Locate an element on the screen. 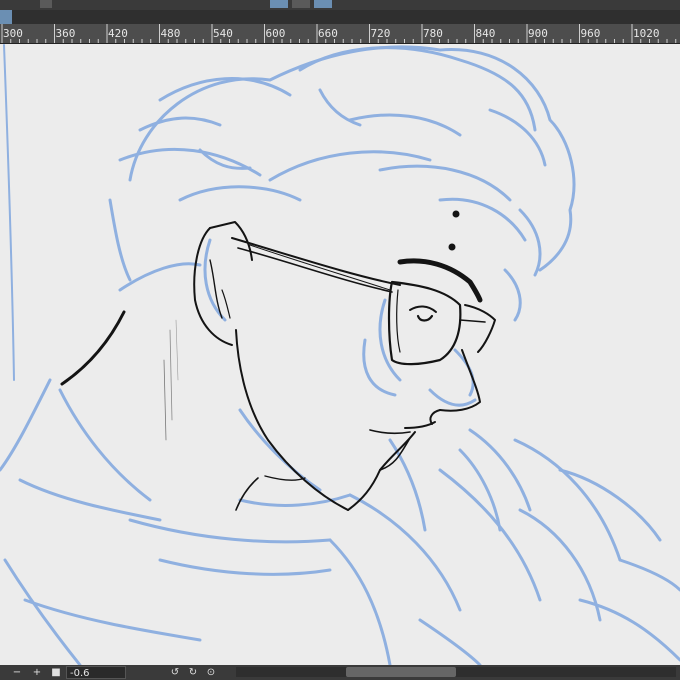  rotate-reset-icon: ⊙ is located at coordinates (211, 672).